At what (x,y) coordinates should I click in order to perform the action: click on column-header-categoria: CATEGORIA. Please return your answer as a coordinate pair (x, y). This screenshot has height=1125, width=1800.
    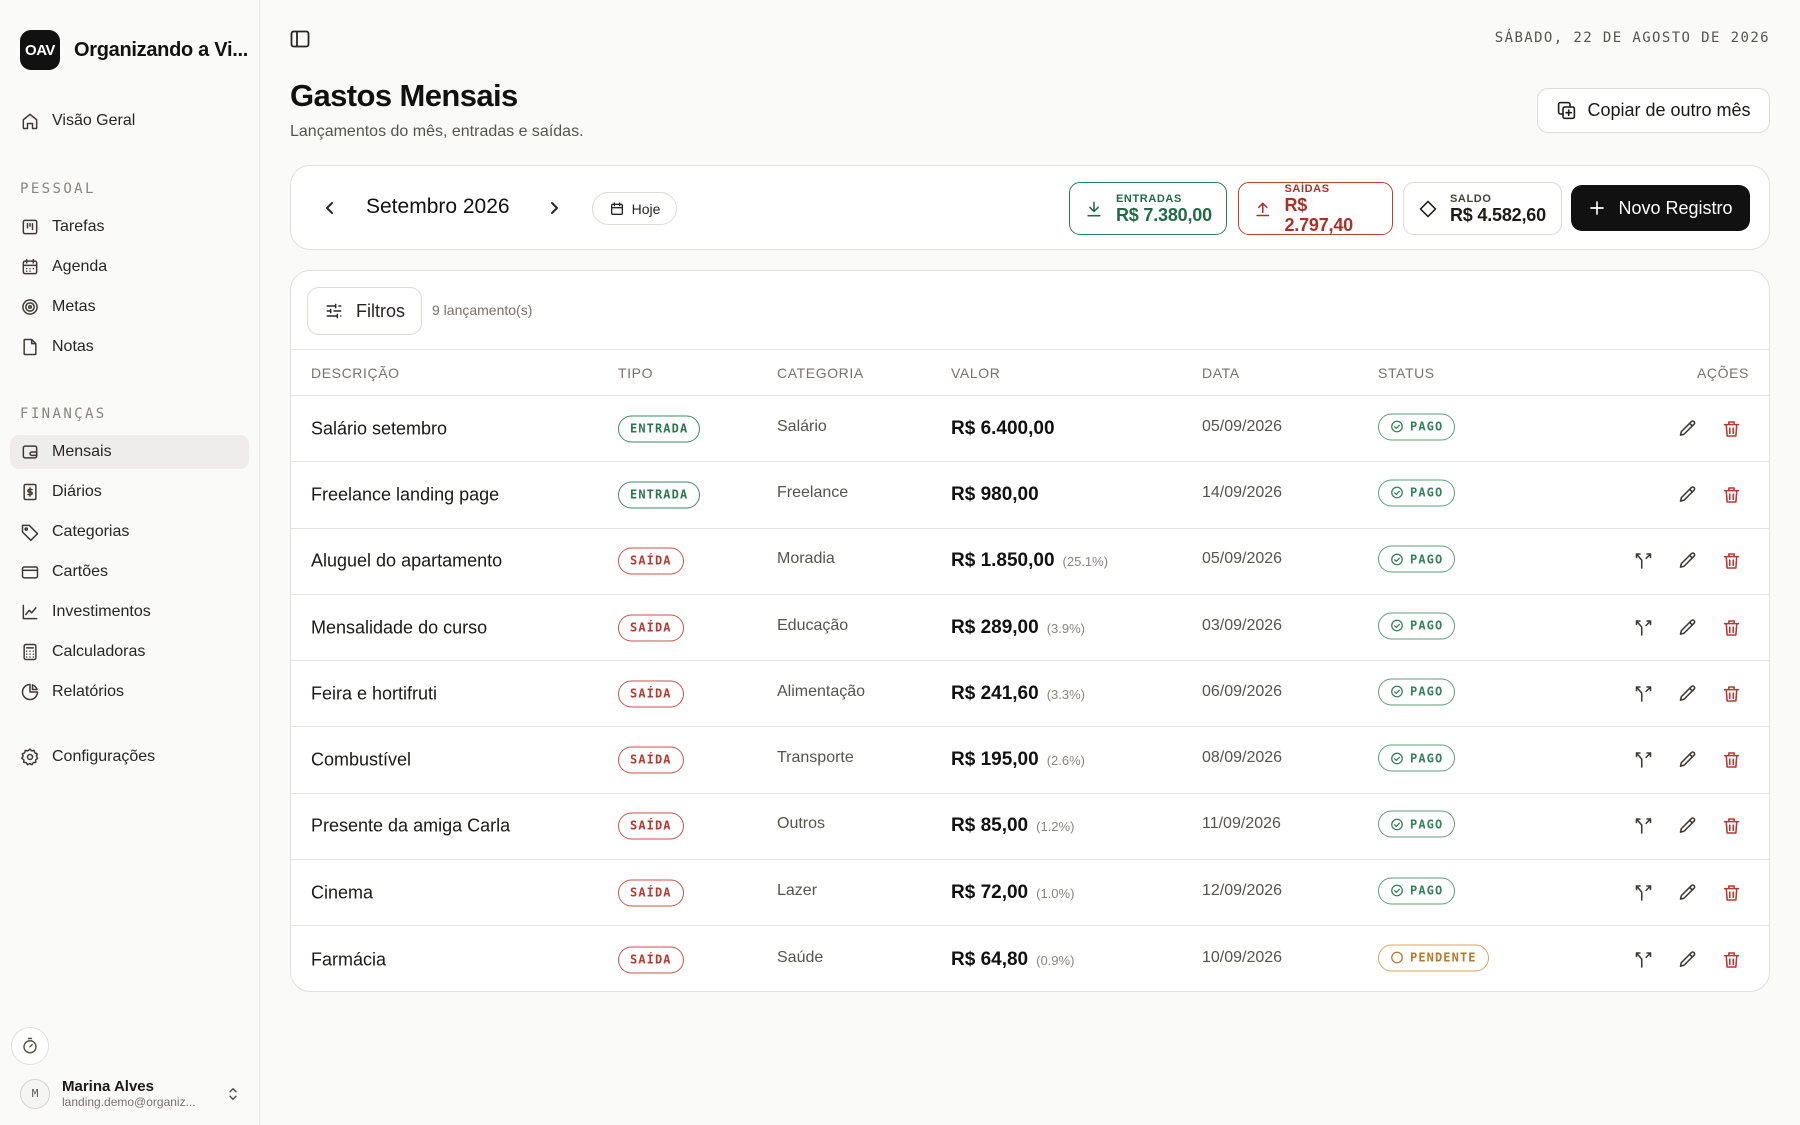
    Looking at the image, I should click on (820, 373).